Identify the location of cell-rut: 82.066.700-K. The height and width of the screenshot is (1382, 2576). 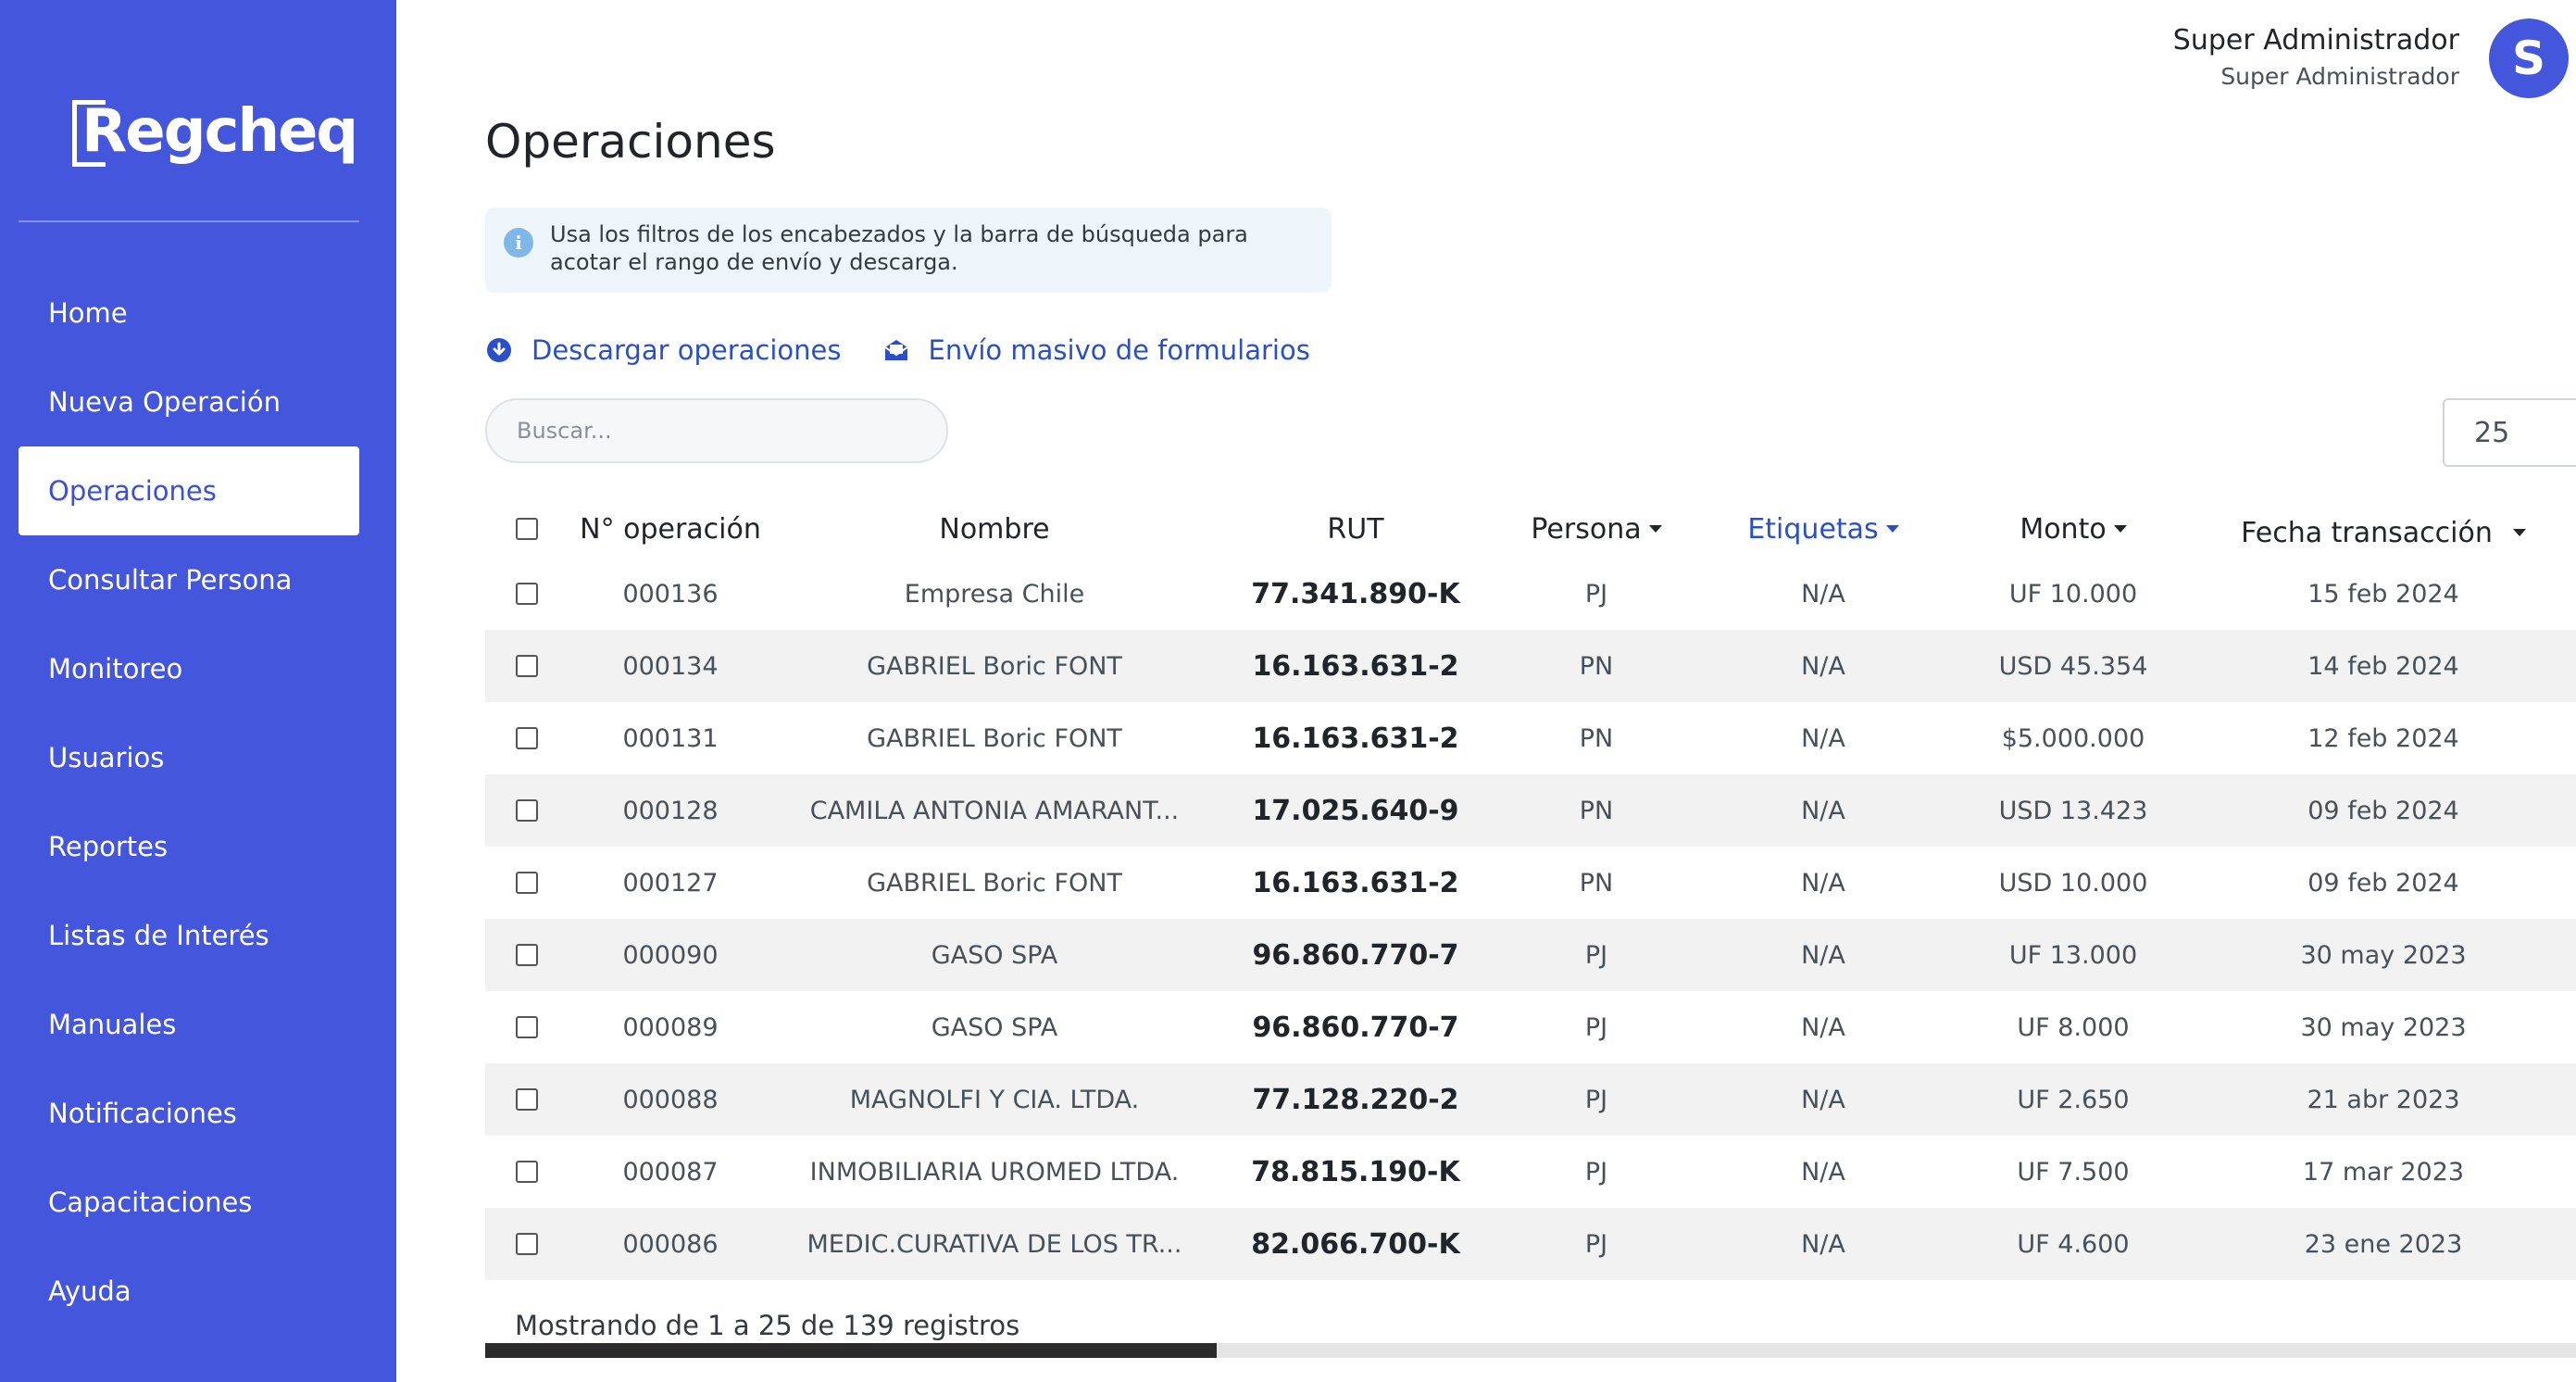
(1355, 1244).